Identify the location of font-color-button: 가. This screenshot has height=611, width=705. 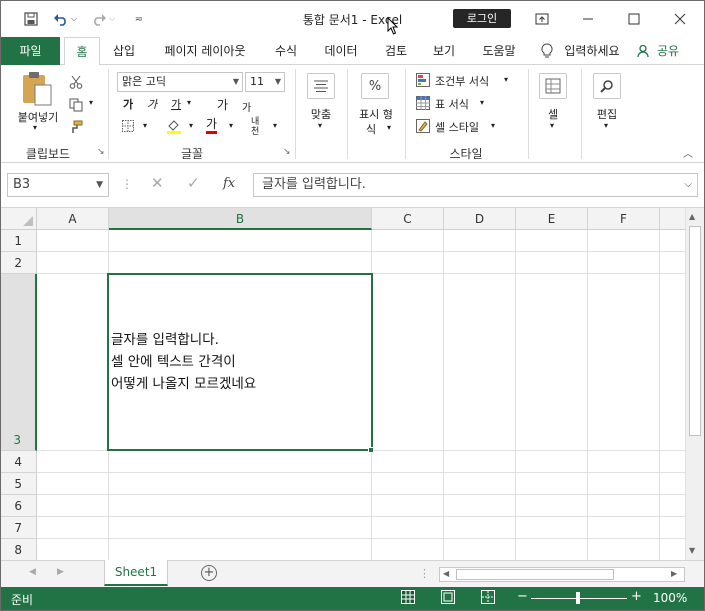
(212, 125).